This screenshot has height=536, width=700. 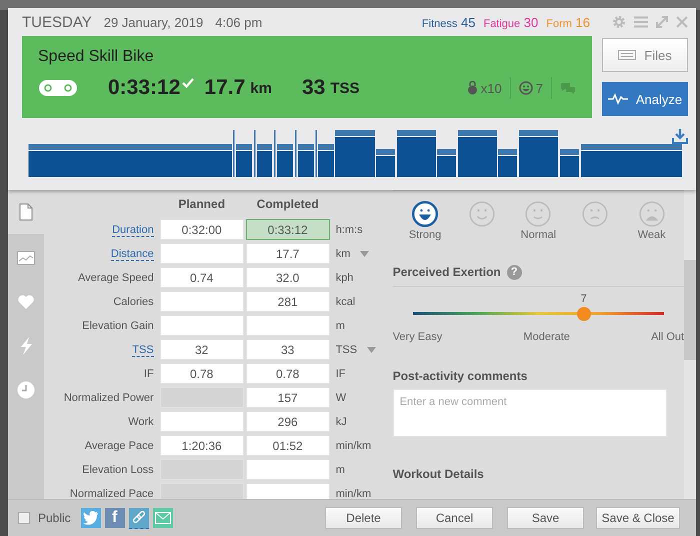 I want to click on tss-unit: TSS, so click(x=345, y=88).